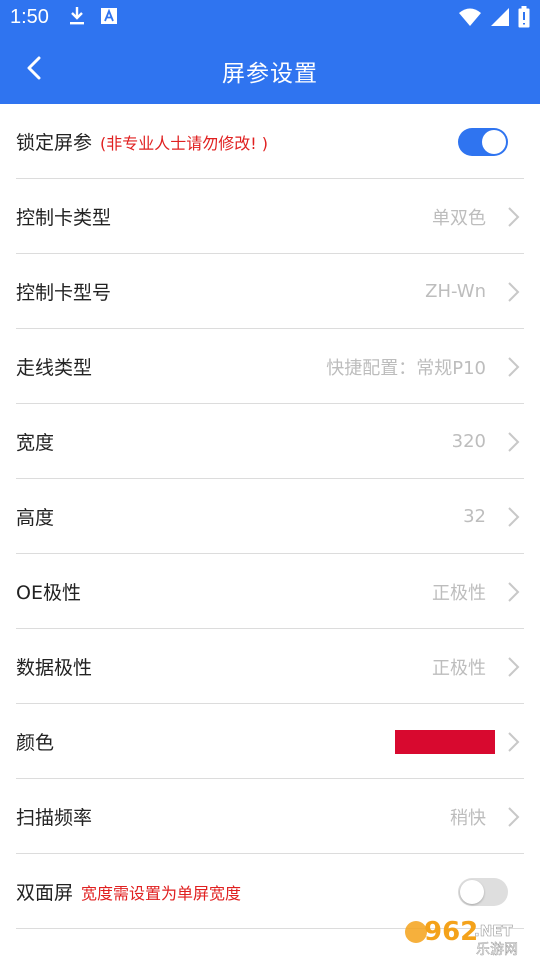 This screenshot has width=540, height=960. I want to click on lock-warning-note: (非专业人士请勿修改! ), so click(184, 143).